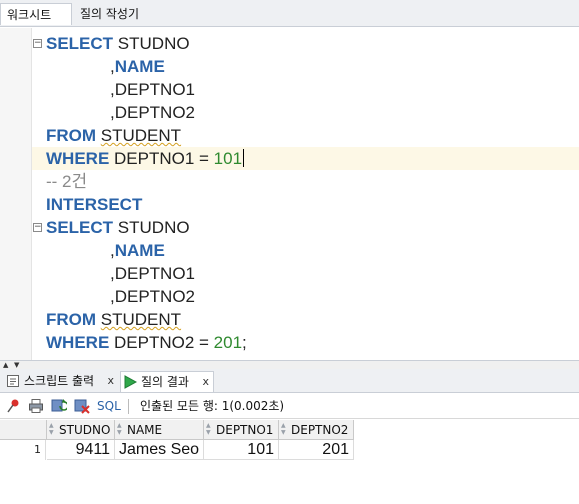  I want to click on fetch-status: 인출된 모든 행: 1(0.002초), so click(212, 406).